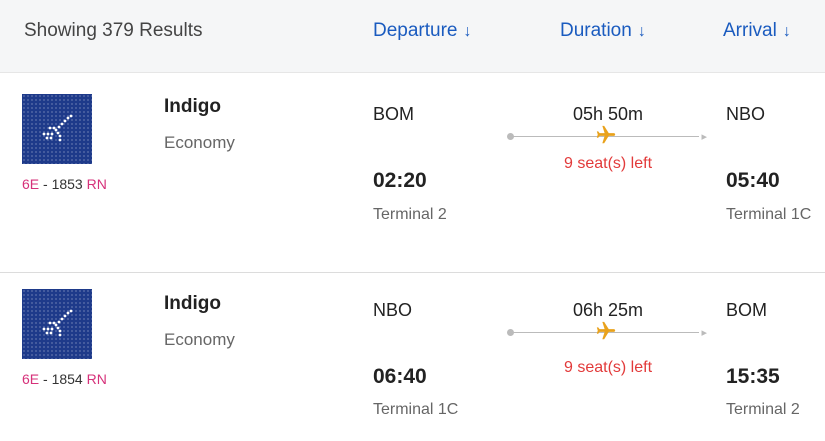 Image resolution: width=825 pixels, height=441 pixels. What do you see at coordinates (753, 180) in the screenshot?
I see `arrival-time: 05:40` at bounding box center [753, 180].